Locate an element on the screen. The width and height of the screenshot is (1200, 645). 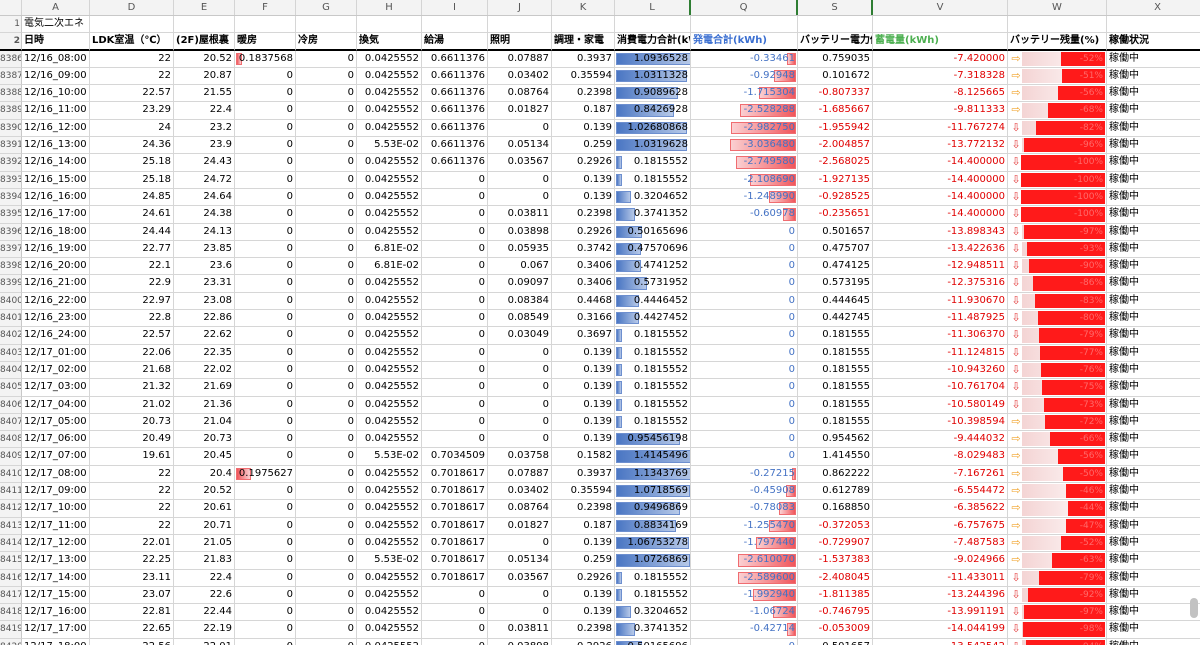
row-number: 8404 is located at coordinates (11, 370).